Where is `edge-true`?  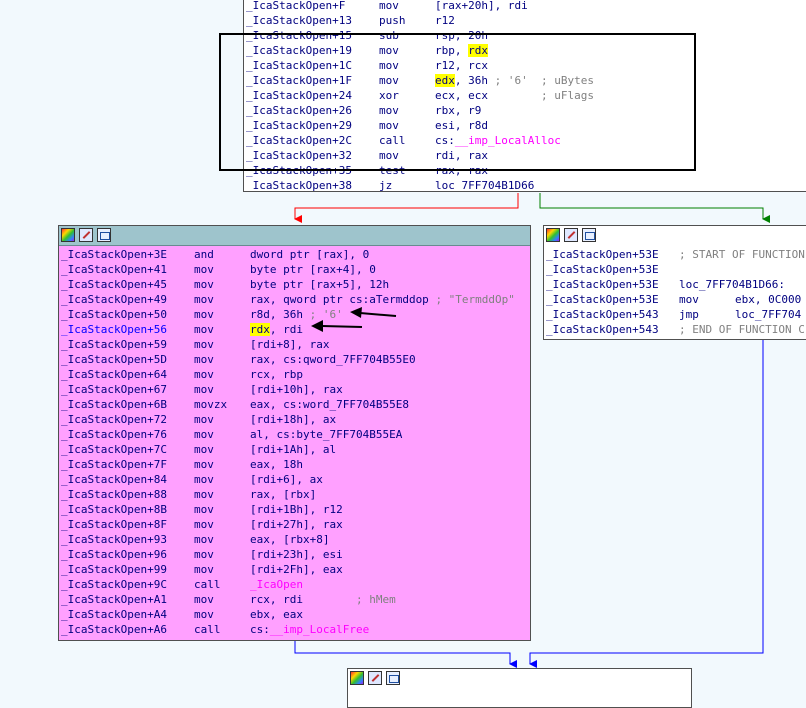
edge-true is located at coordinates (654, 208).